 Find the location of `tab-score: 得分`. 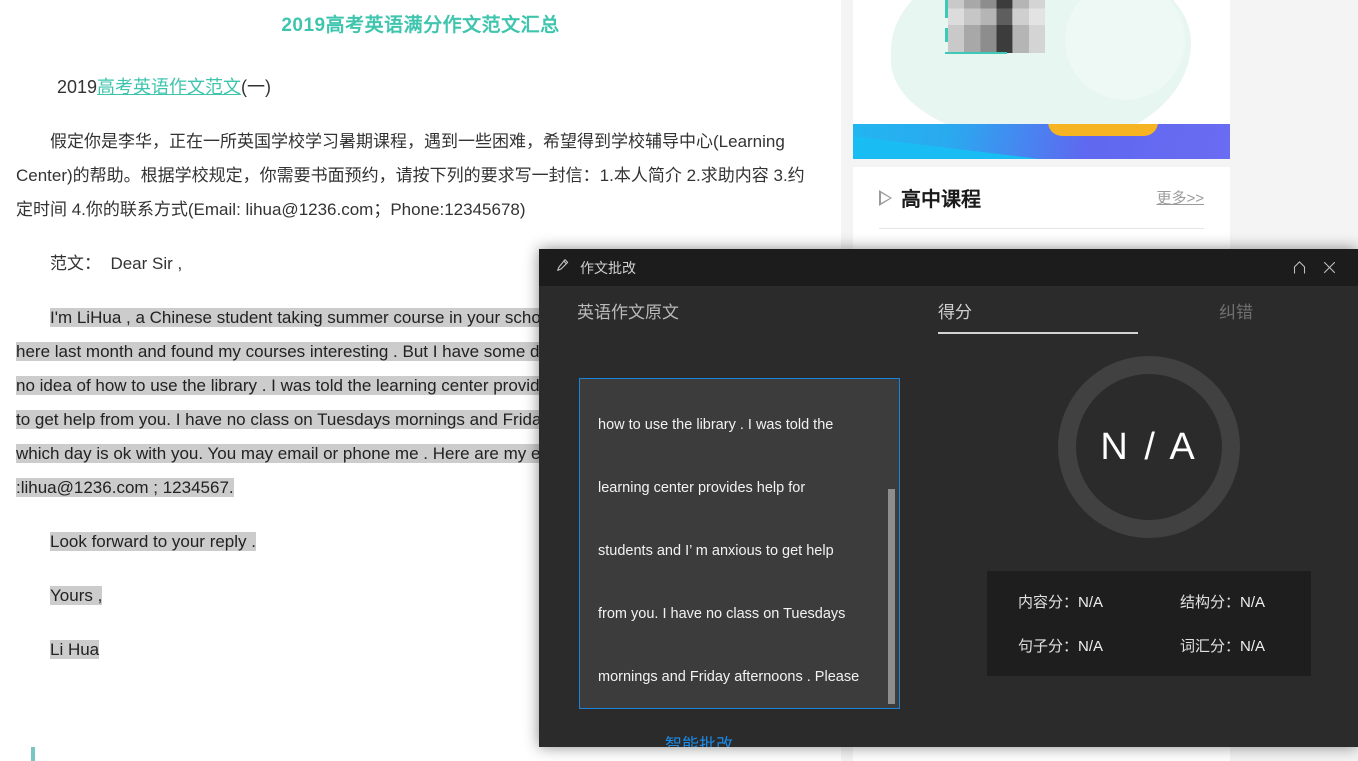

tab-score: 得分 is located at coordinates (955, 310).